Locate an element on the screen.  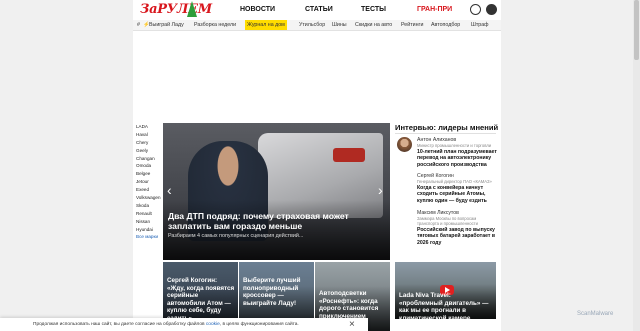
nav-articles: СТАТЬИ is located at coordinates (319, 9).